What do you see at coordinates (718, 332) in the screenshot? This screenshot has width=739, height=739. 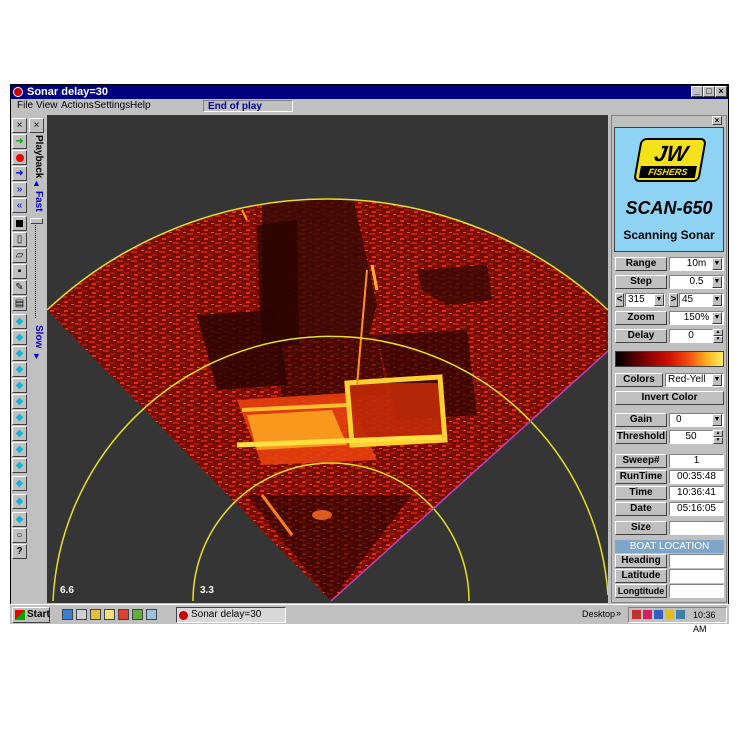 I see `delay-up-icon: ▲` at bounding box center [718, 332].